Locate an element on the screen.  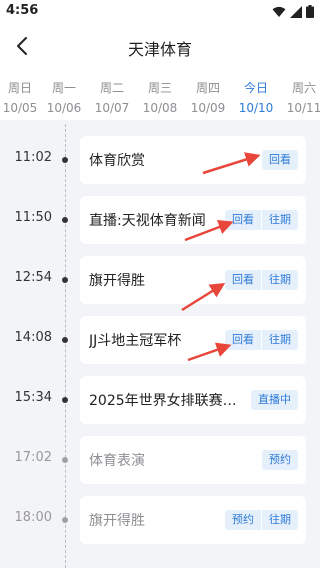
date-tab-tue: 周二 10/07 is located at coordinates (112, 94).